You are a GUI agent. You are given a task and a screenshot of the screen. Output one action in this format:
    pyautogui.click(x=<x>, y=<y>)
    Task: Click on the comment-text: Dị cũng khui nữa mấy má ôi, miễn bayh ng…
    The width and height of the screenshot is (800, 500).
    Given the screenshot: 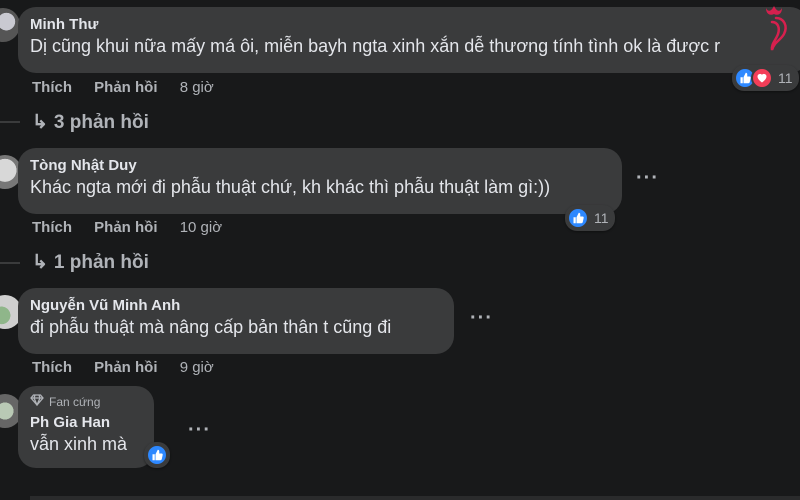 What is the action you would take?
    pyautogui.click(x=375, y=46)
    